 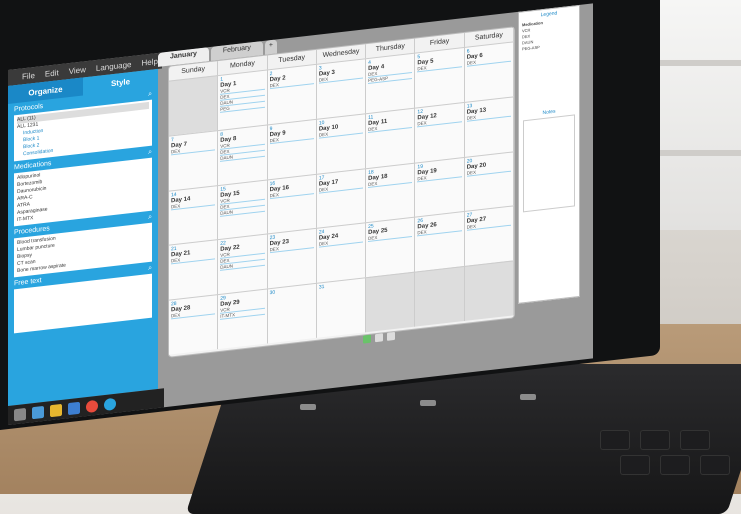 What do you see at coordinates (243, 264) in the screenshot?
I see `calendar-day-cell: 22 Day 22 VCR DEX DAUN` at bounding box center [243, 264].